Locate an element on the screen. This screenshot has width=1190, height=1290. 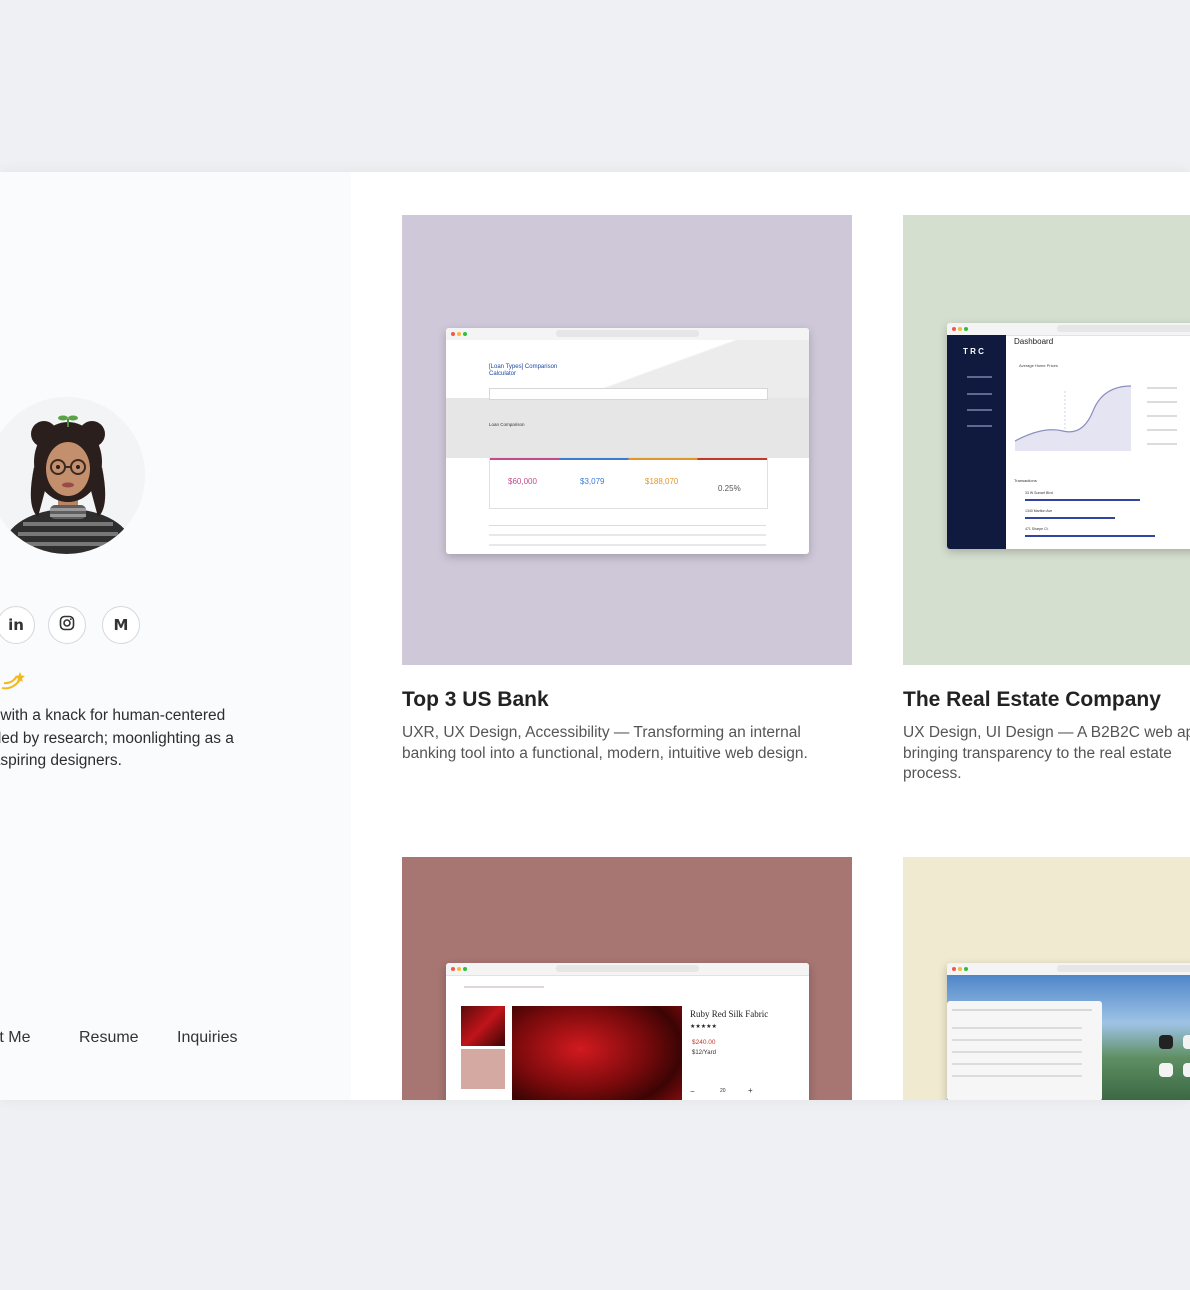
nav-inquiries-link: Inquiries is located at coordinates (207, 1038).